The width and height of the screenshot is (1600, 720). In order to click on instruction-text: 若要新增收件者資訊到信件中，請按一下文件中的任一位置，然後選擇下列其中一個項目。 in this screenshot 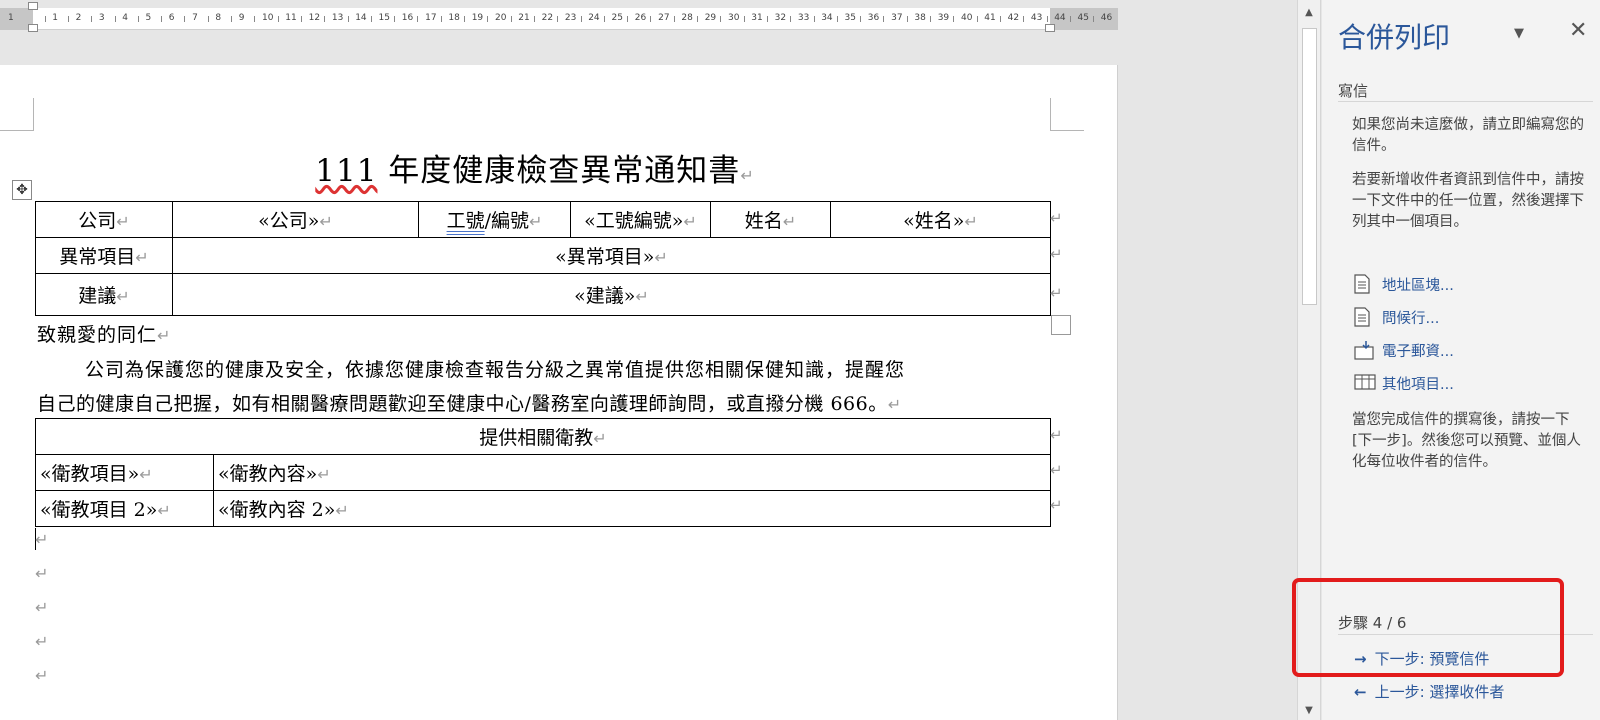, I will do `click(1468, 201)`.